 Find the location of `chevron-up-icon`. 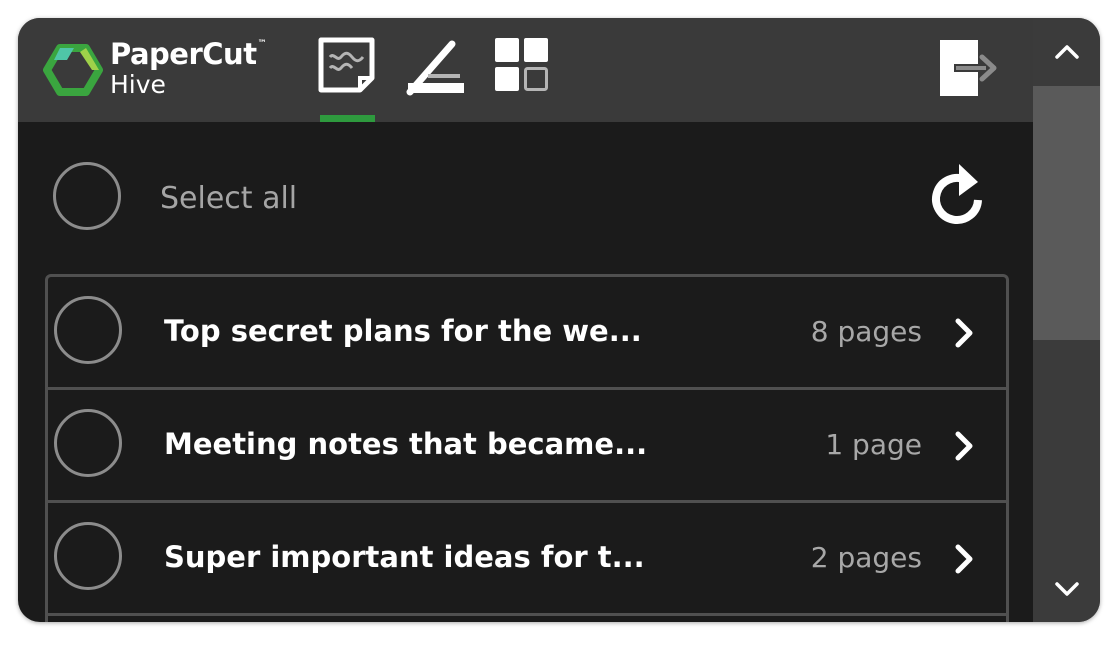

chevron-up-icon is located at coordinates (1066, 52).